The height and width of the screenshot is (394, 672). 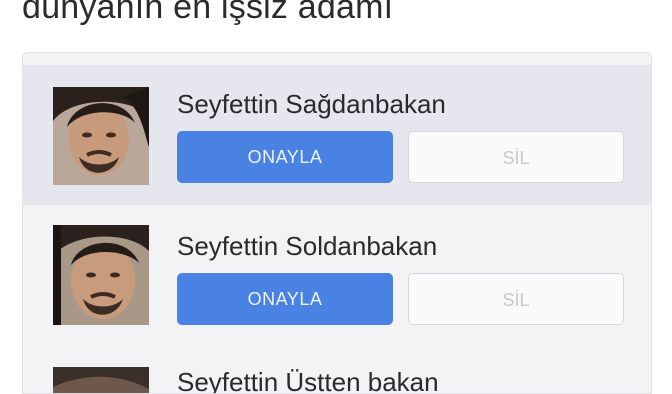 I want to click on caption-text: dünyanın en işsiz adamı, so click(x=208, y=13).